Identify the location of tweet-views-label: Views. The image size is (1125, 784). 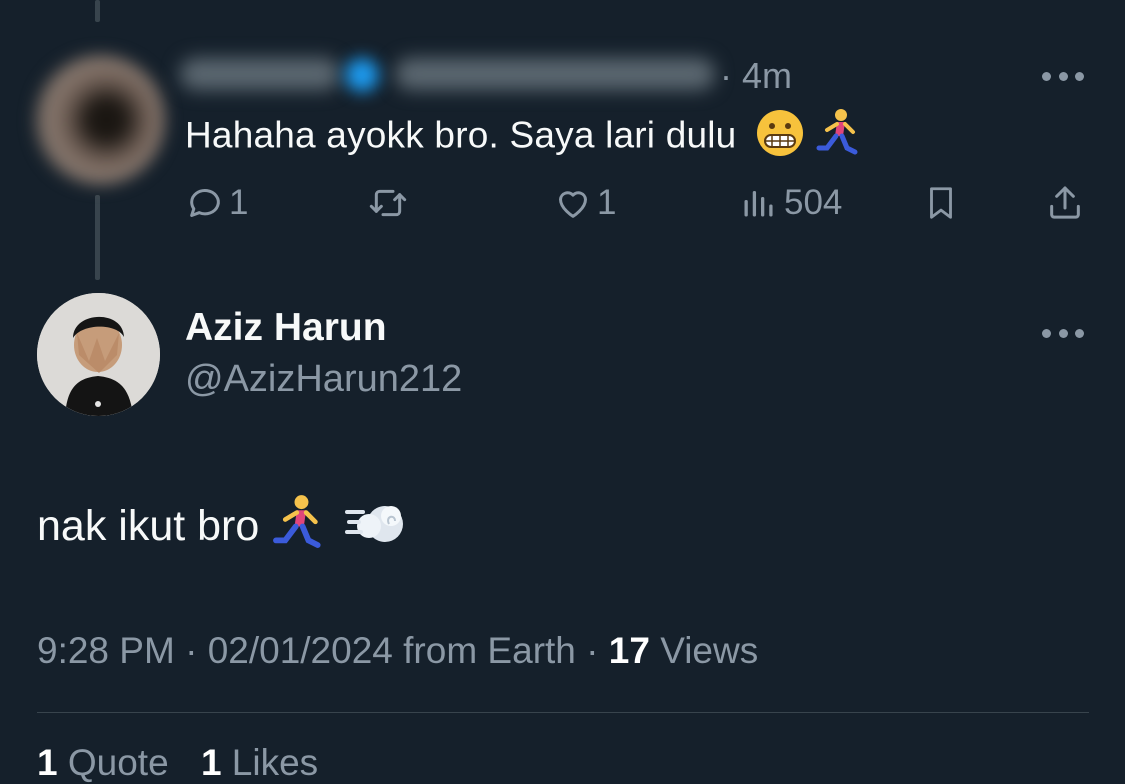
(709, 650).